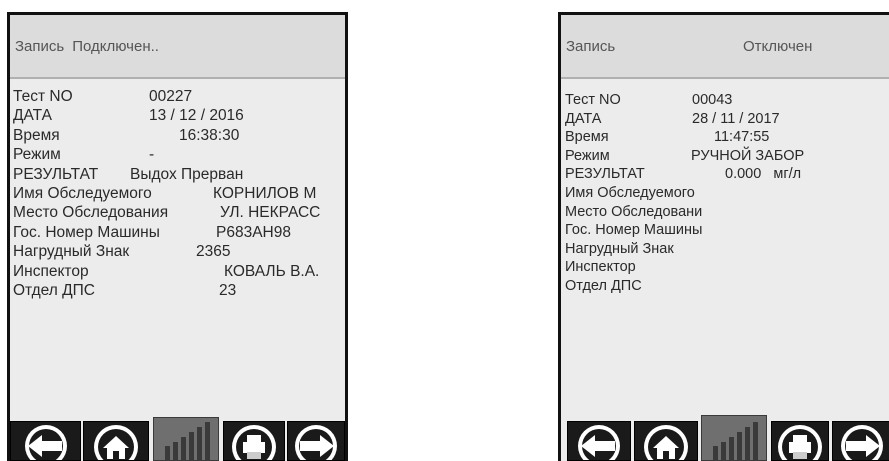 The image size is (889, 461). What do you see at coordinates (727, 249) in the screenshot?
I see `row-badge: Нагрудный Знак` at bounding box center [727, 249].